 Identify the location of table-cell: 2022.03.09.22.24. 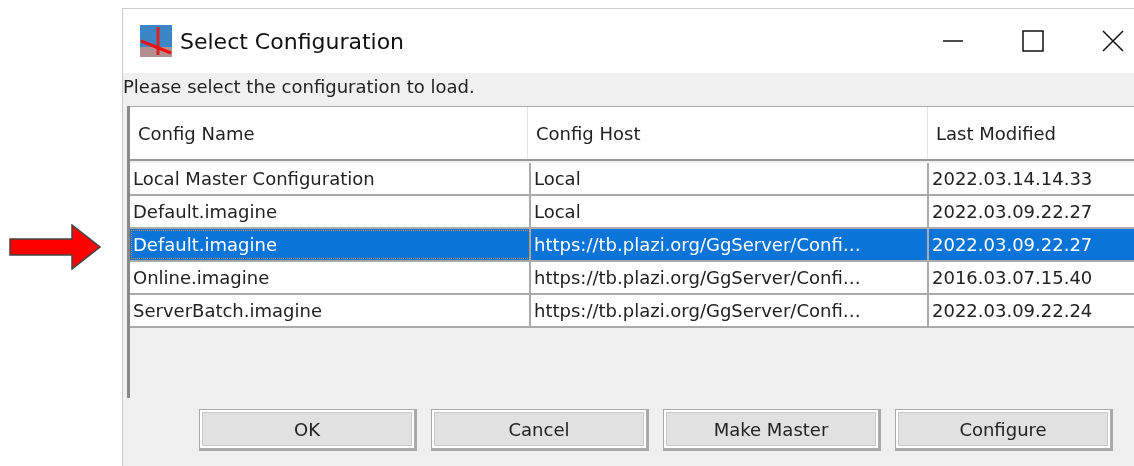
(1031, 310).